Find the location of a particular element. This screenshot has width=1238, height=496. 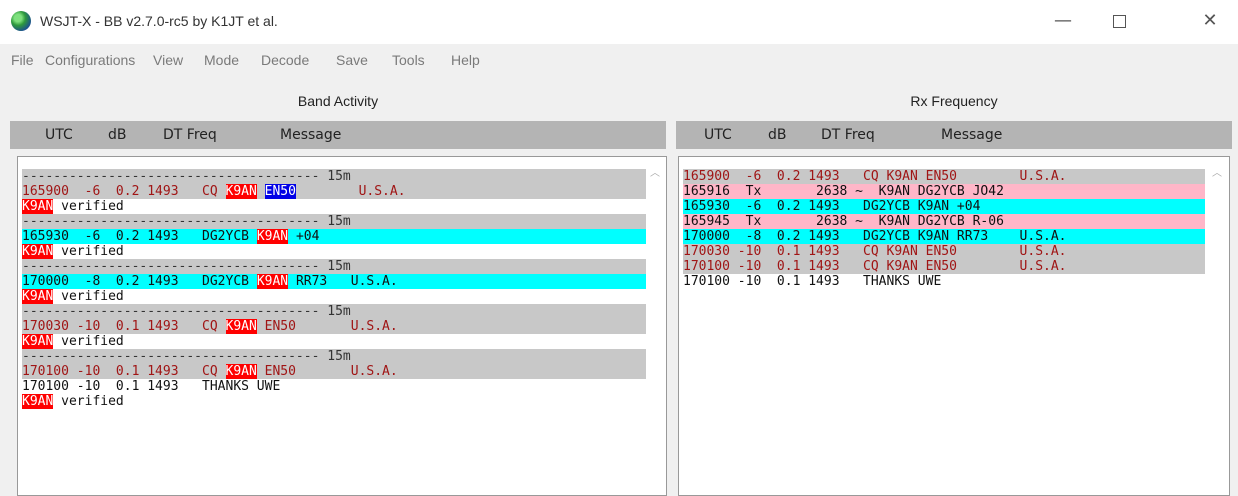

decode-columns: 170030 -10 0.1 1493 CQ is located at coordinates (124, 326).